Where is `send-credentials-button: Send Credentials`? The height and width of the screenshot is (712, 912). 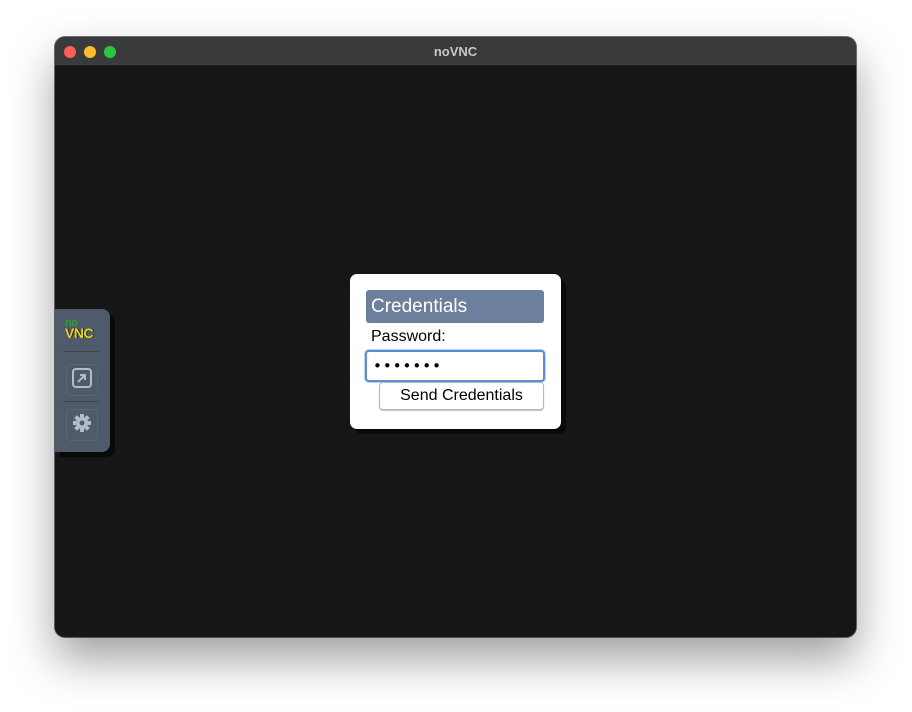 send-credentials-button: Send Credentials is located at coordinates (461, 396).